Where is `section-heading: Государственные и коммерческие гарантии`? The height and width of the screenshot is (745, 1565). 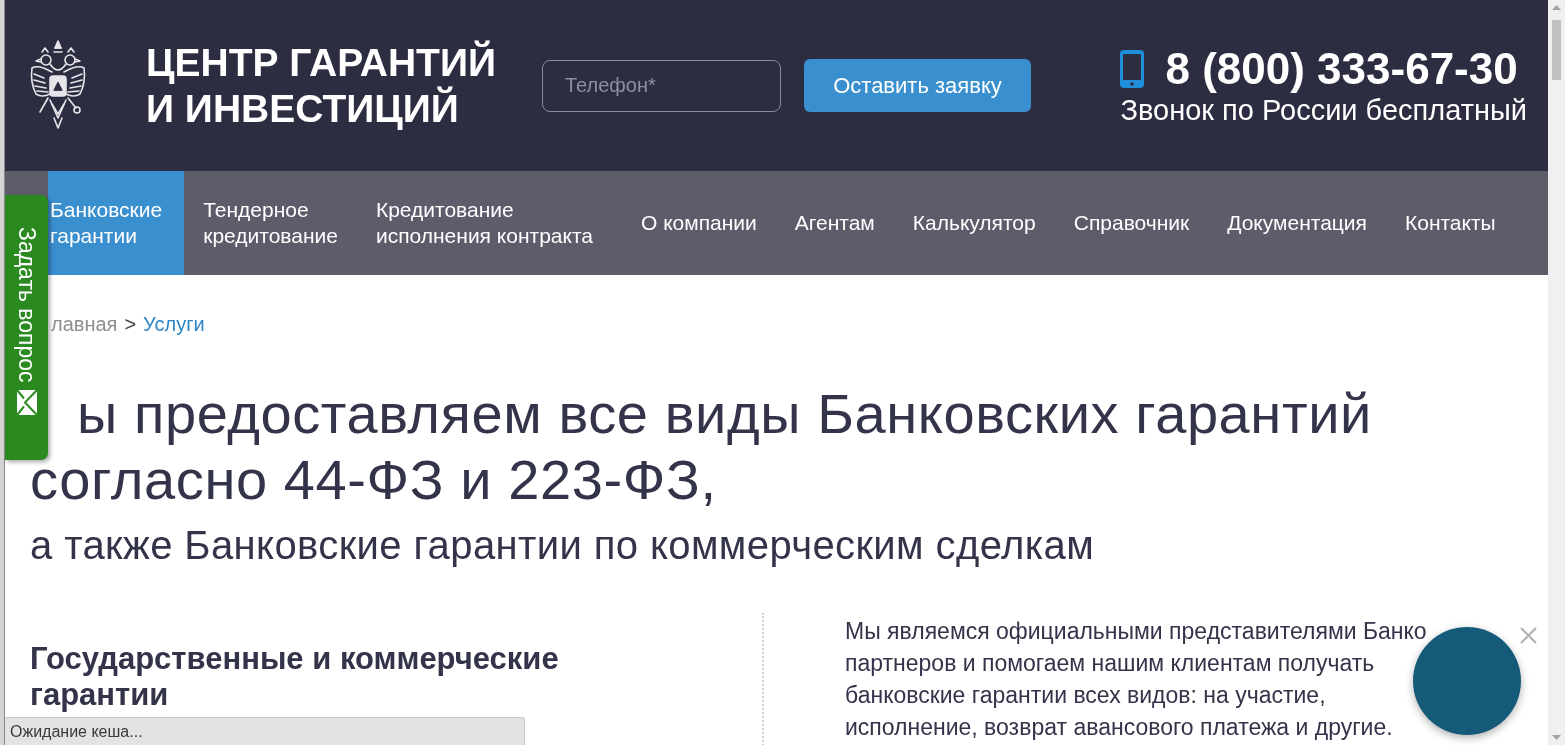
section-heading: Государственные и коммерческие гарантии is located at coordinates (295, 677).